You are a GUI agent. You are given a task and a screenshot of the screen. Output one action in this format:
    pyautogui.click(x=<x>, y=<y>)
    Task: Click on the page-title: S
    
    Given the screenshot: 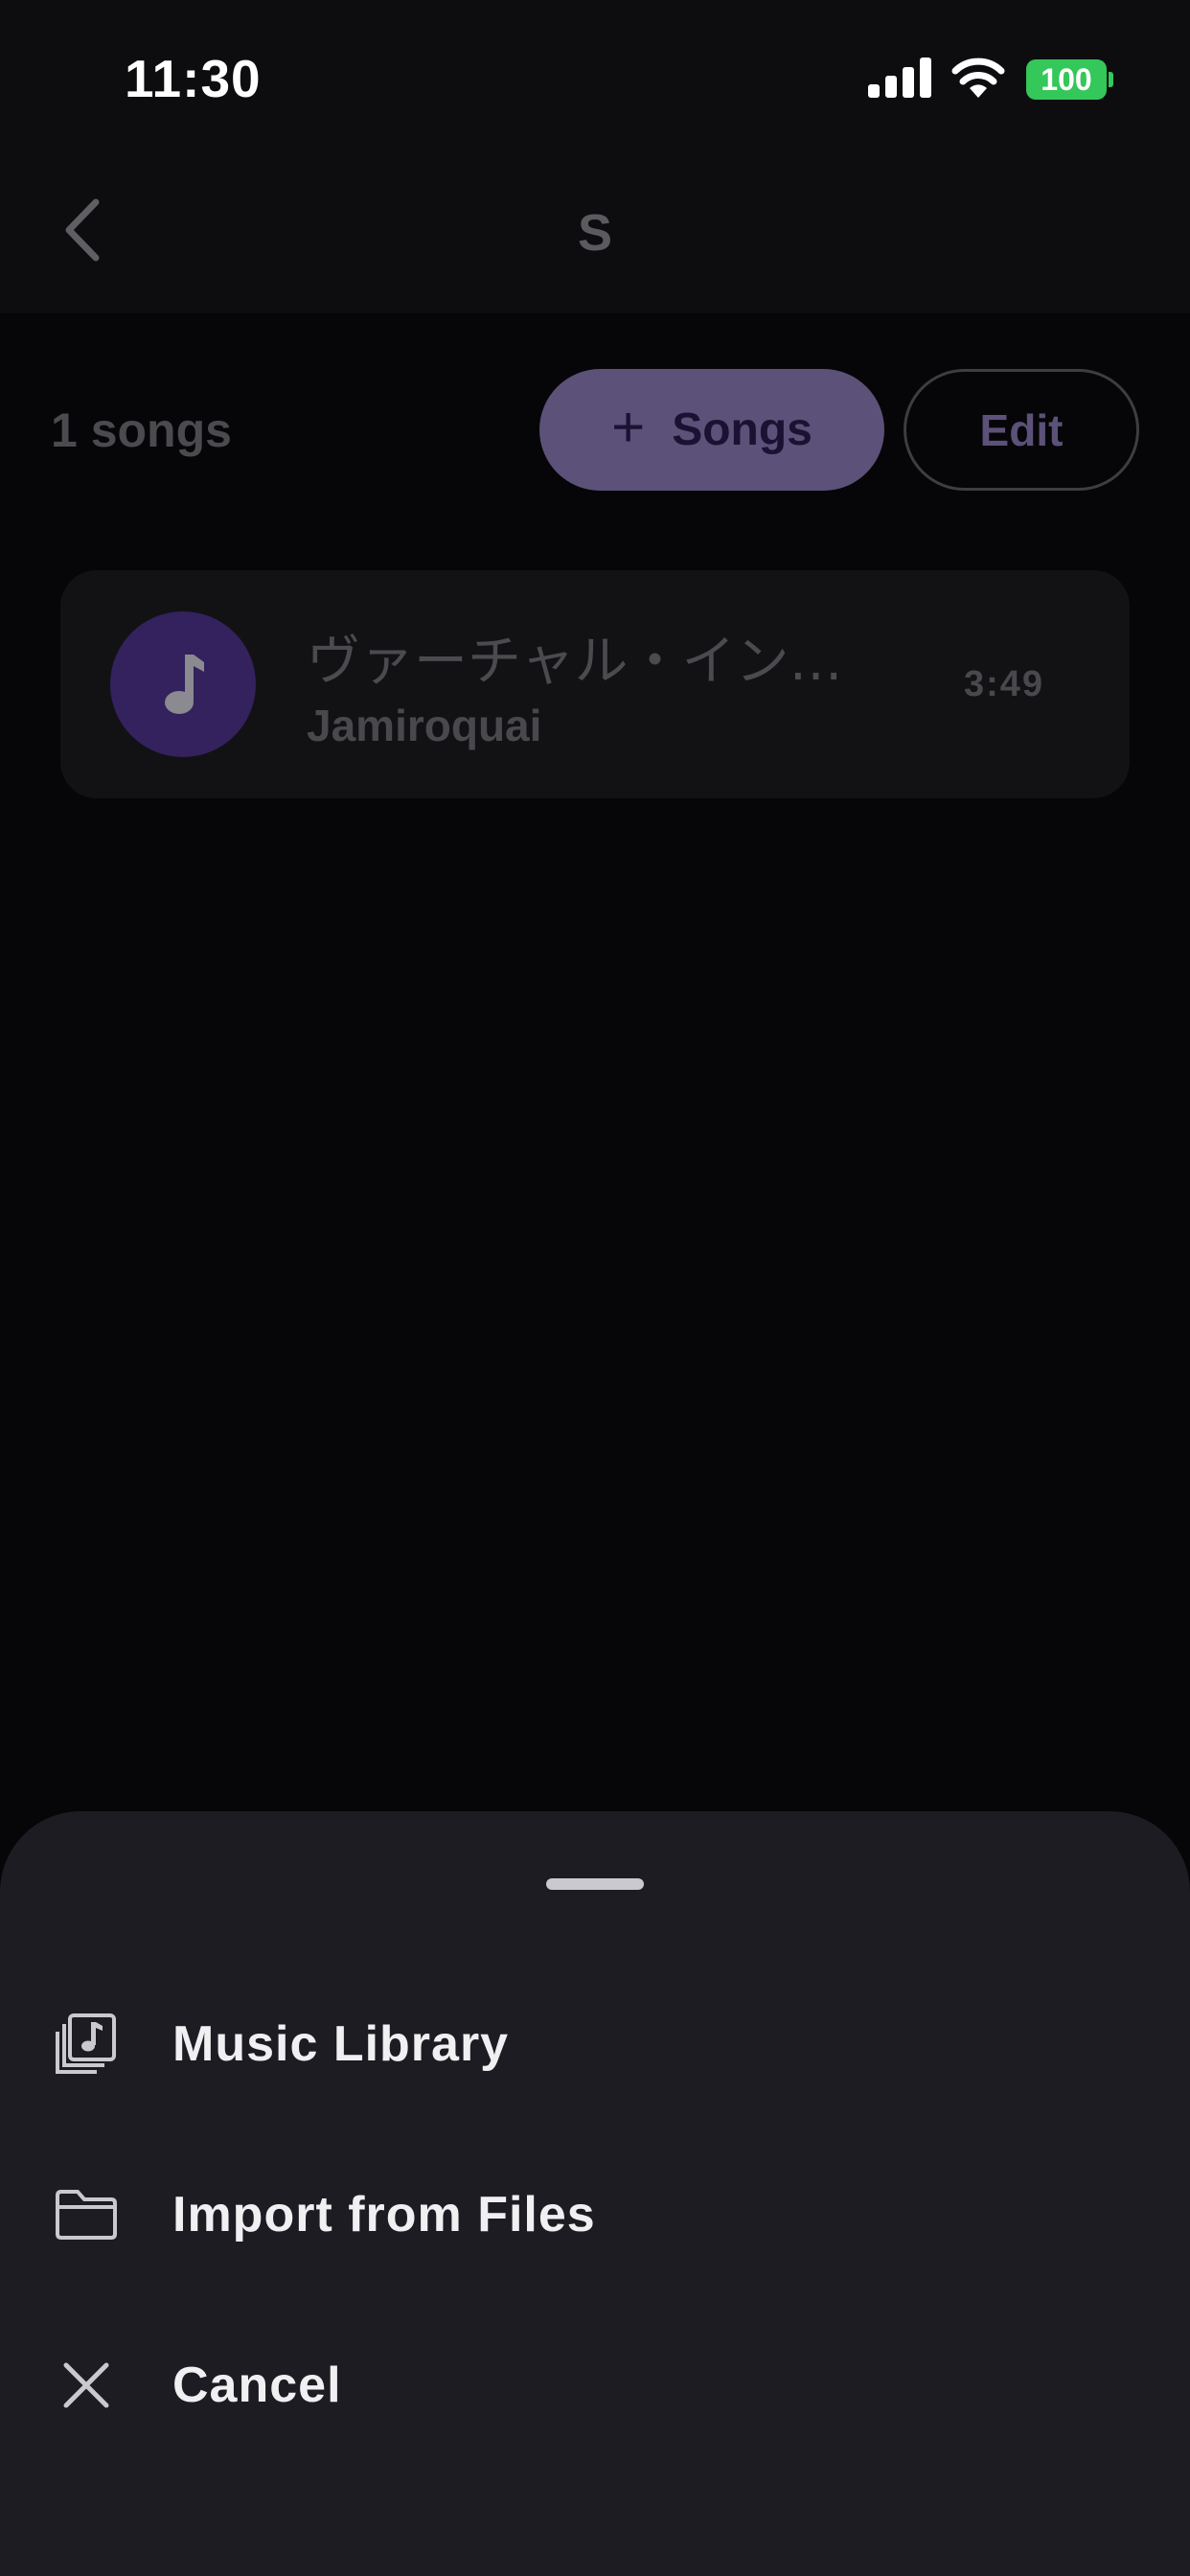 What is the action you would take?
    pyautogui.click(x=595, y=233)
    